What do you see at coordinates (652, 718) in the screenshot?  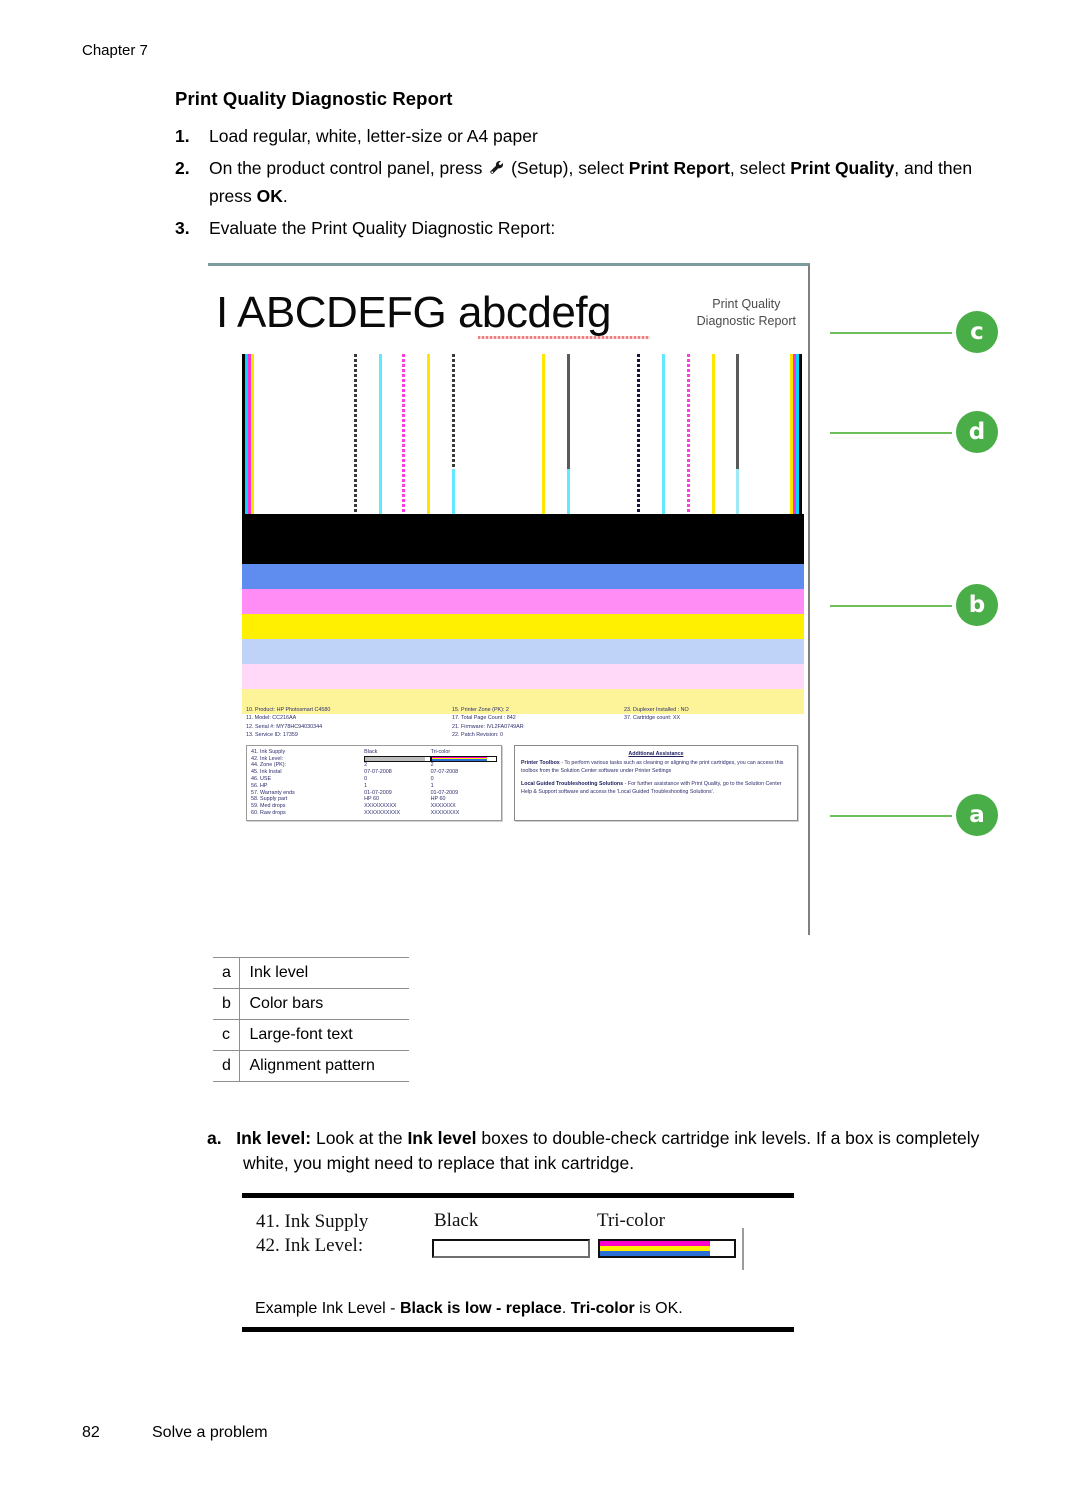 I see `info-line: 37. Cartridge count: XX` at bounding box center [652, 718].